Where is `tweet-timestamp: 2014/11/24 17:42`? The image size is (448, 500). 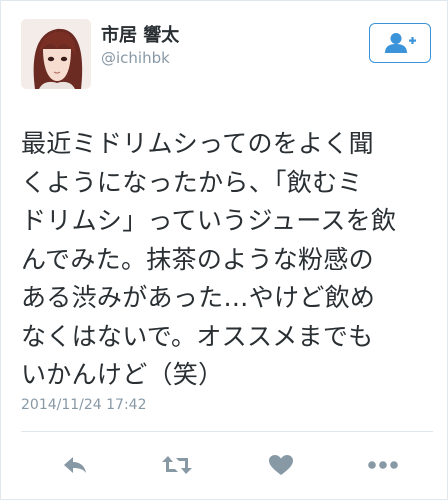
tweet-timestamp: 2014/11/24 17:42 is located at coordinates (84, 405).